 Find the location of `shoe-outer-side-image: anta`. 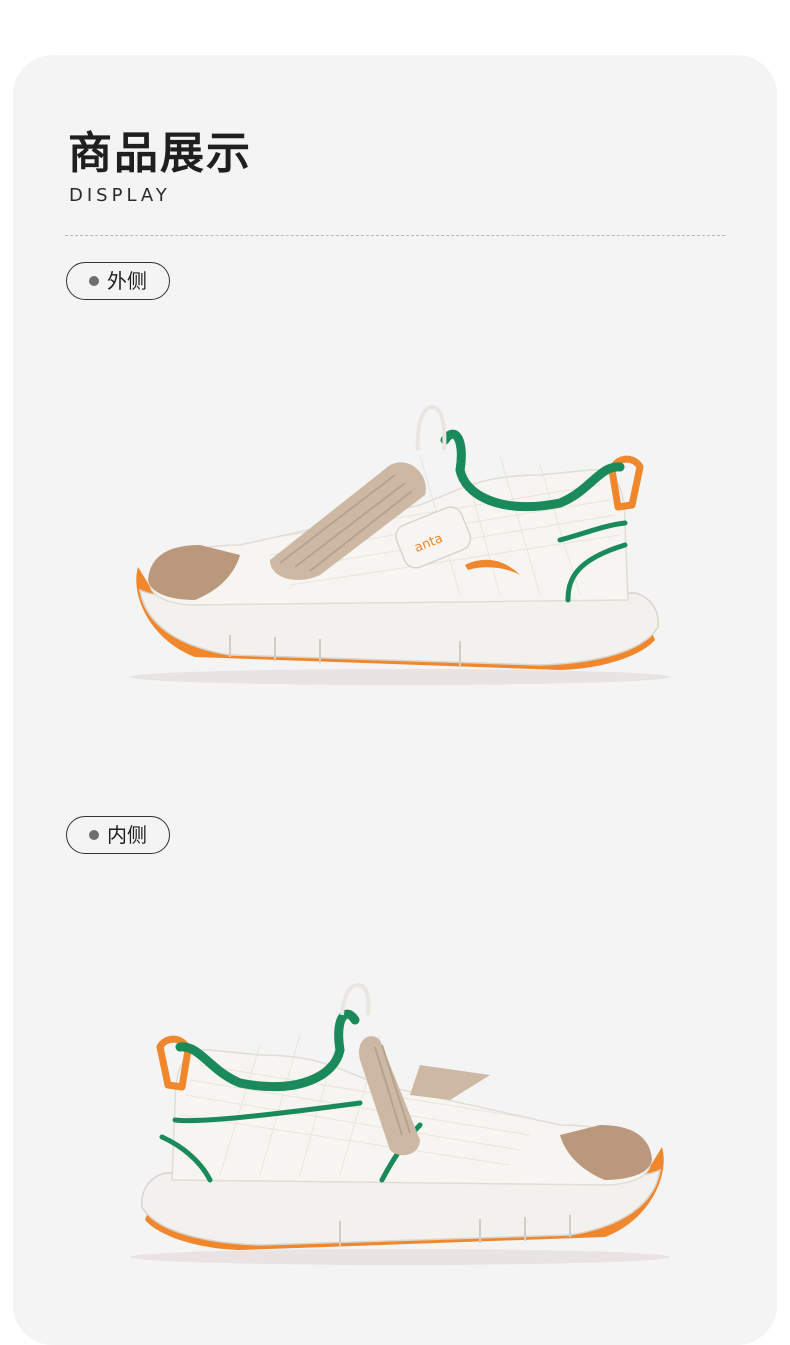

shoe-outer-side-image: anta is located at coordinates (400, 544).